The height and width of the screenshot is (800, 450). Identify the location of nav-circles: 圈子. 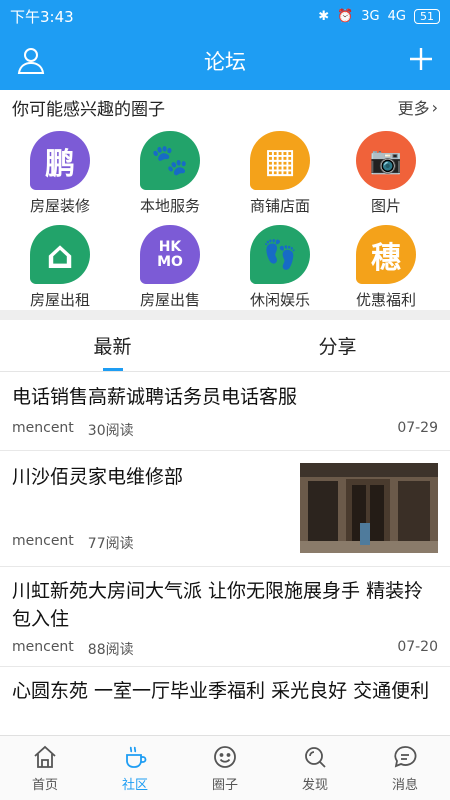
(225, 768).